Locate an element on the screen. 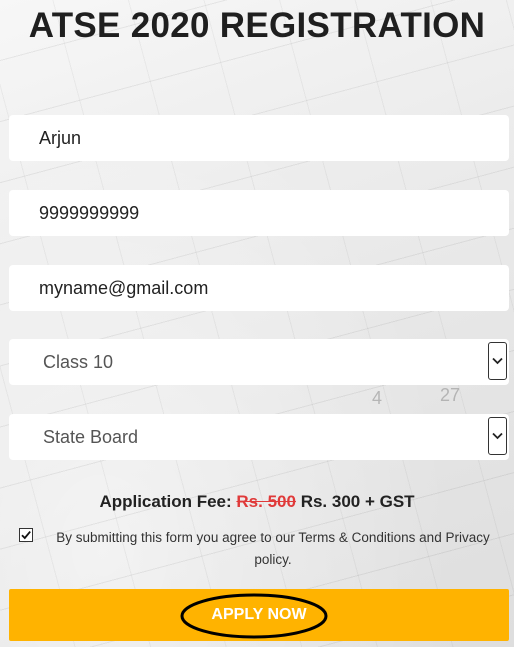 Image resolution: width=514 pixels, height=647 pixels. phone-input is located at coordinates (259, 213).